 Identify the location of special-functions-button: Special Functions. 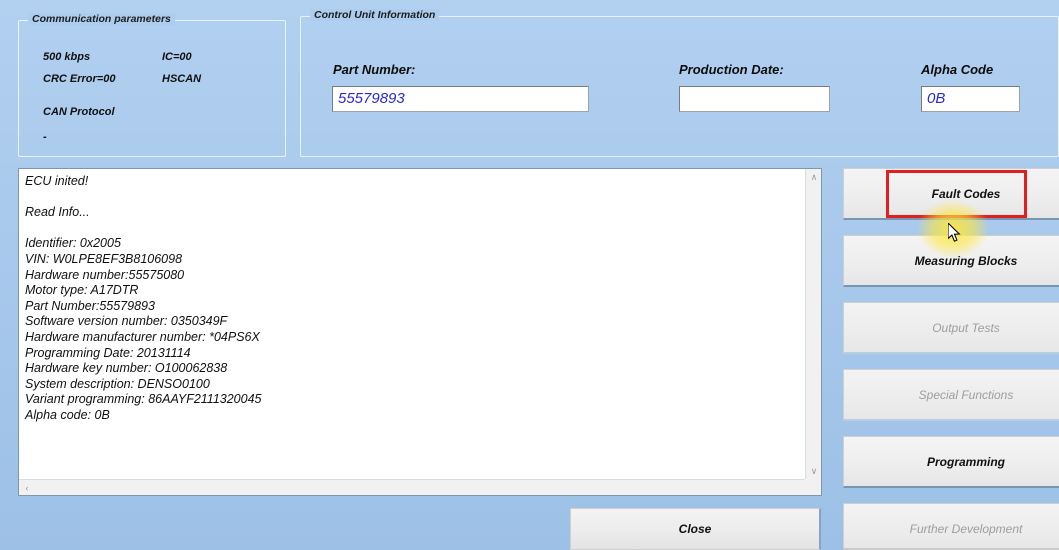
(951, 395).